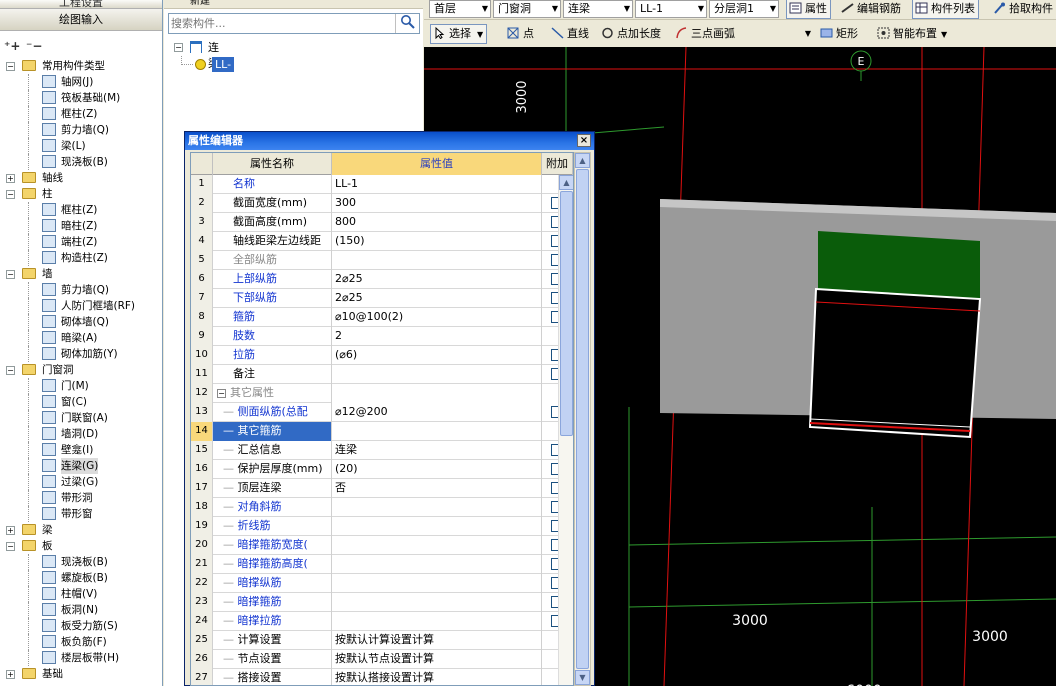 The image size is (1056, 686). I want to click on layer-select: 分层洞1 ▼, so click(744, 9).